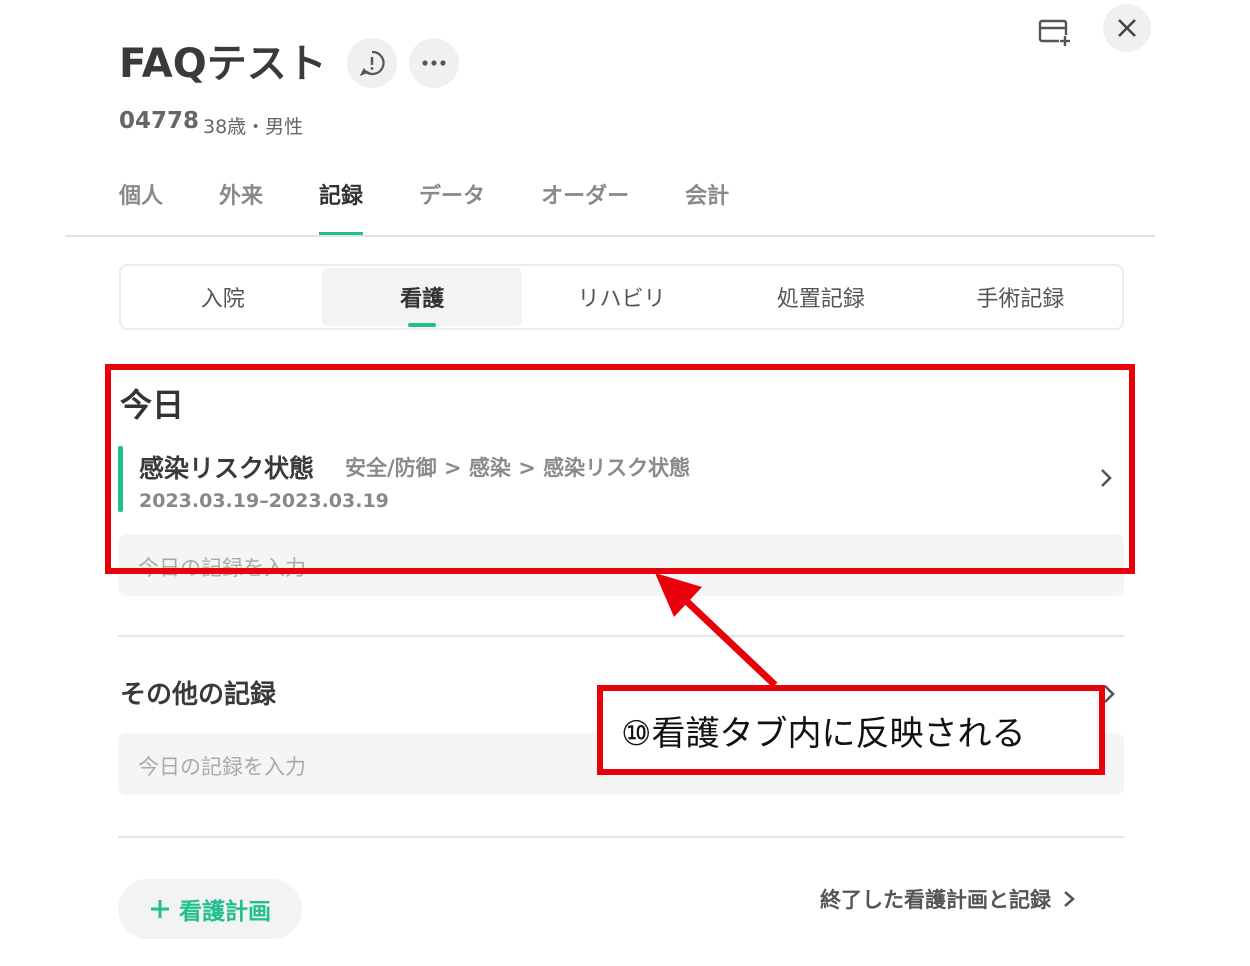 This screenshot has height=966, width=1250. What do you see at coordinates (160, 909) in the screenshot?
I see `plus-icon` at bounding box center [160, 909].